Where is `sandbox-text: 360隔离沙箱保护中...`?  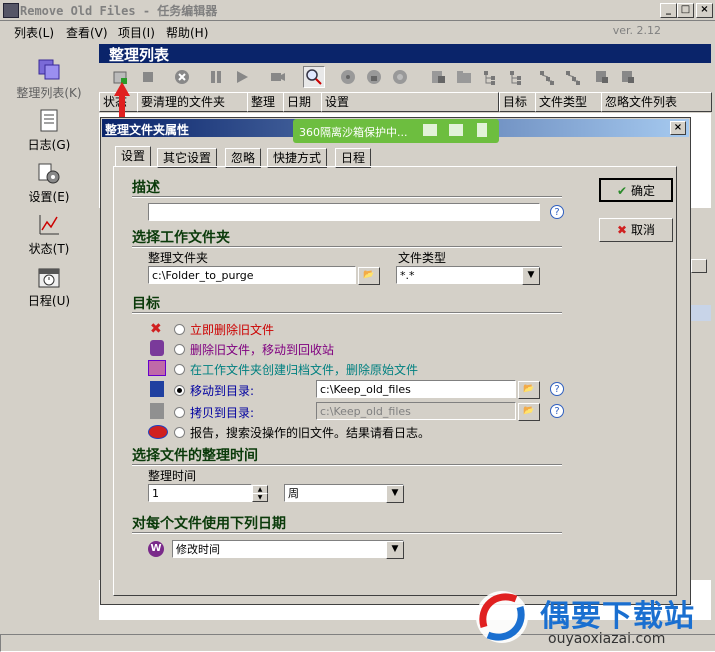 sandbox-text: 360隔离沙箱保护中... is located at coordinates (353, 132).